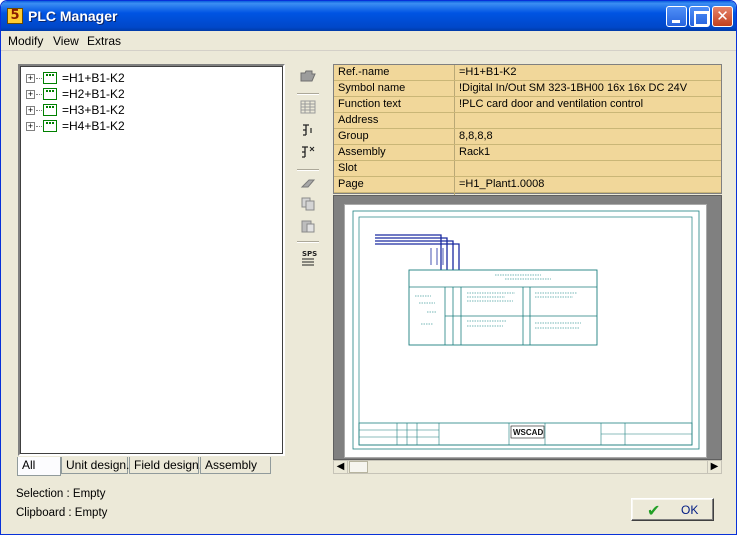  I want to click on property-key: Assembly, so click(362, 152).